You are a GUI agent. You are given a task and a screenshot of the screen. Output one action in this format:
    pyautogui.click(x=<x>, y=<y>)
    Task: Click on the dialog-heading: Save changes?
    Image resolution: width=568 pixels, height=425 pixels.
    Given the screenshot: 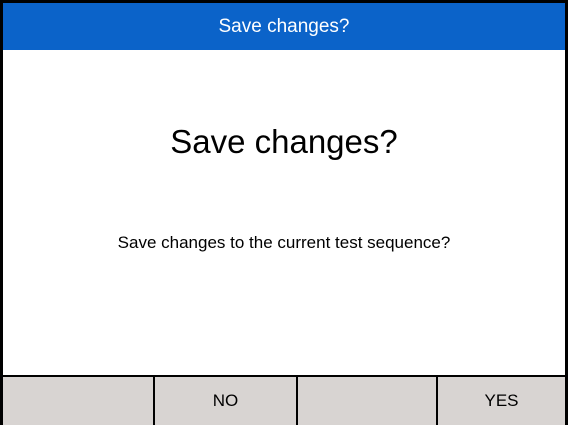 What is the action you would take?
    pyautogui.click(x=284, y=141)
    